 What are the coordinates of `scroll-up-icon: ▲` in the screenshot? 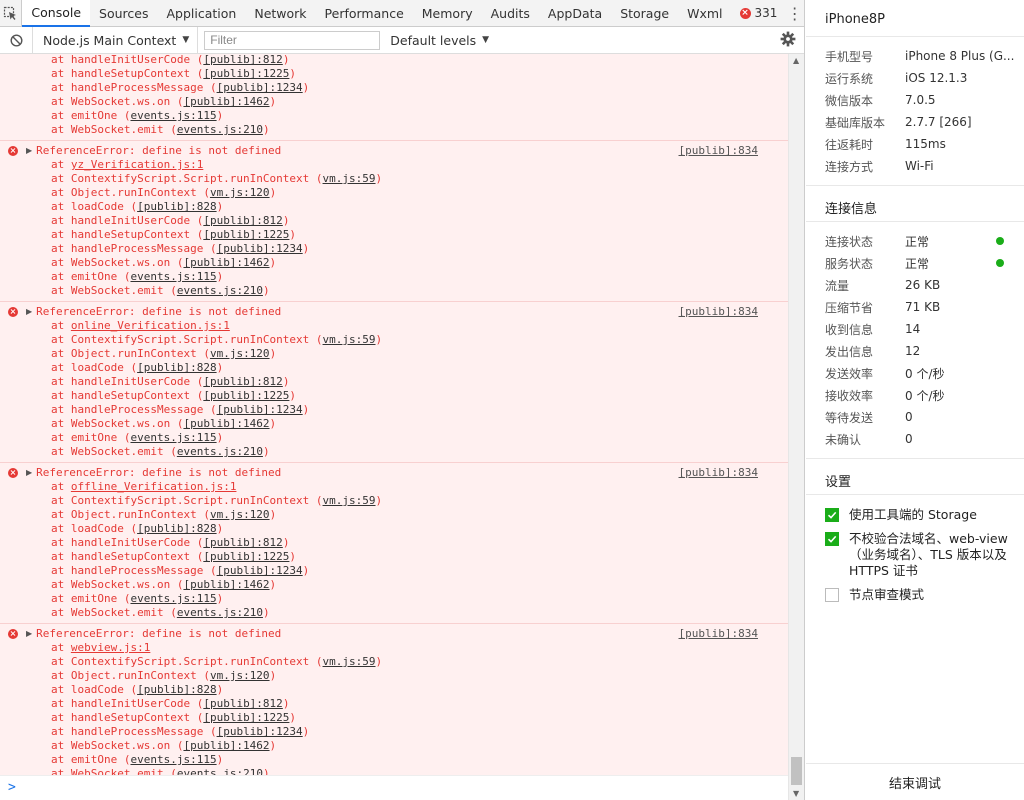 It's located at (796, 60).